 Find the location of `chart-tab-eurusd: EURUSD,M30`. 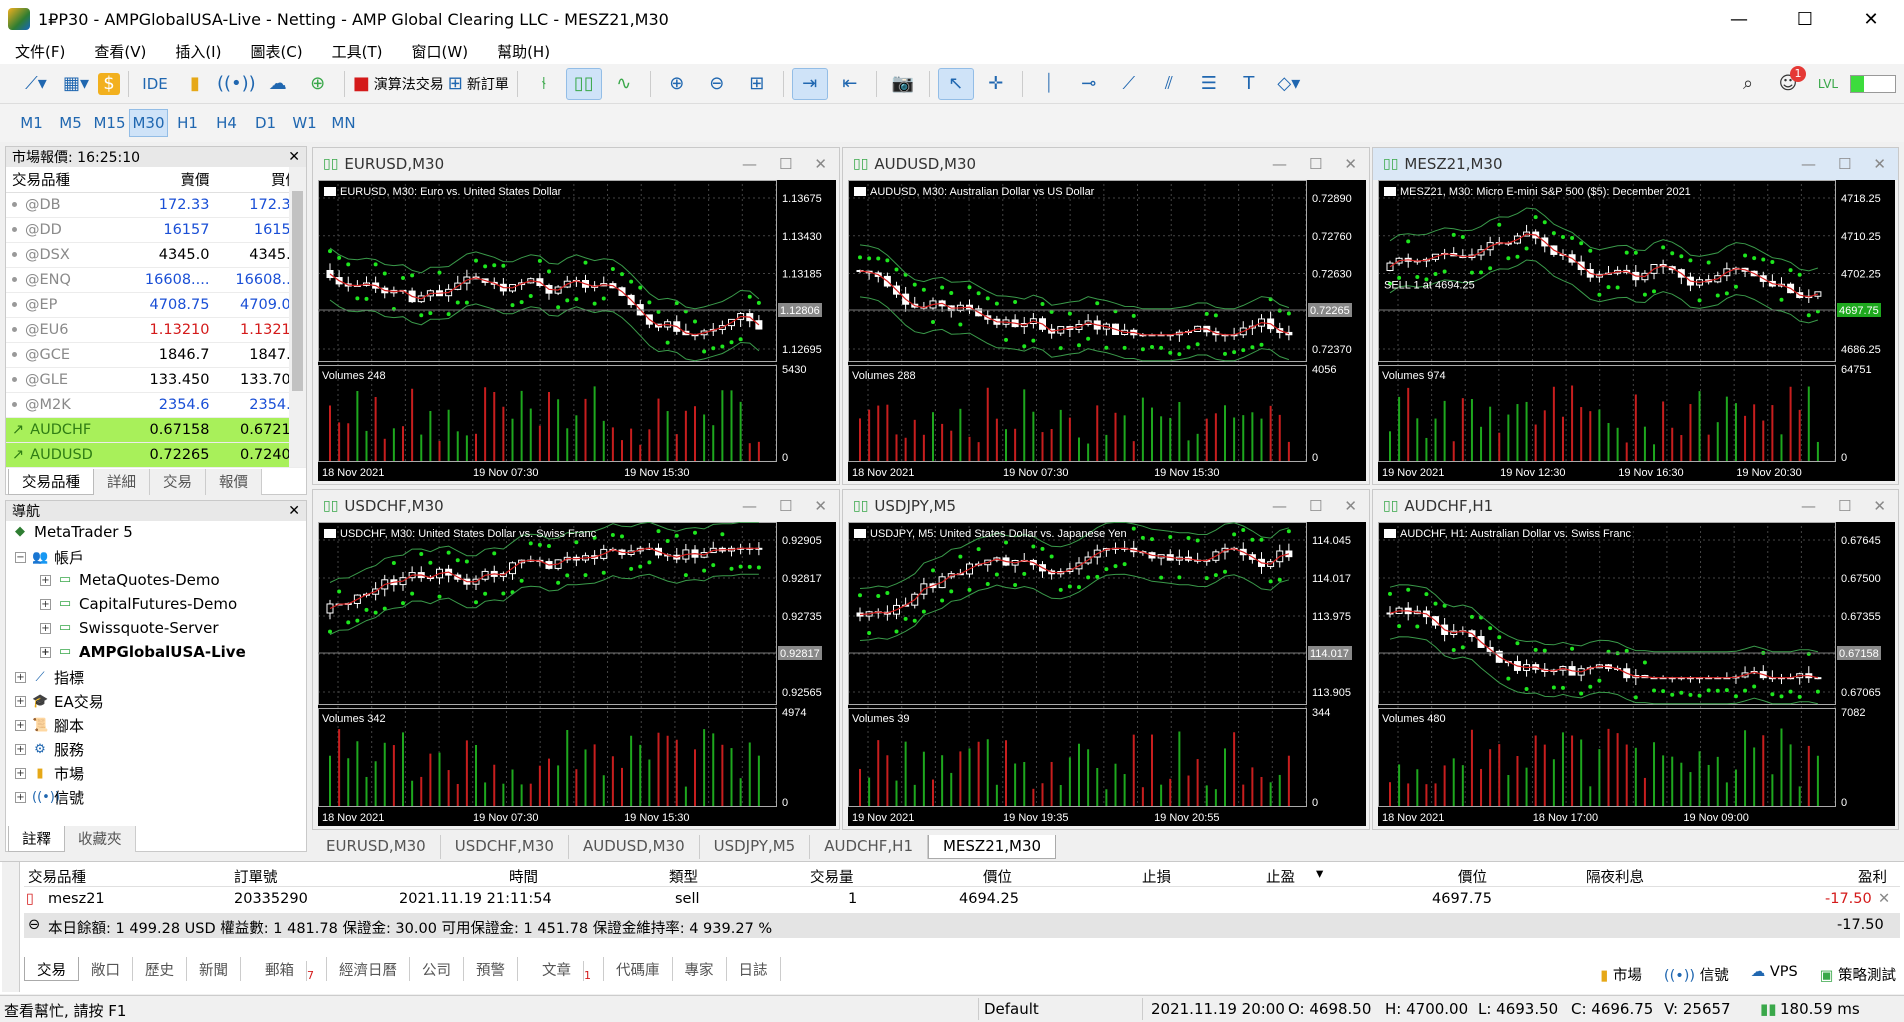

chart-tab-eurusd: EURUSD,M30 is located at coordinates (376, 847).